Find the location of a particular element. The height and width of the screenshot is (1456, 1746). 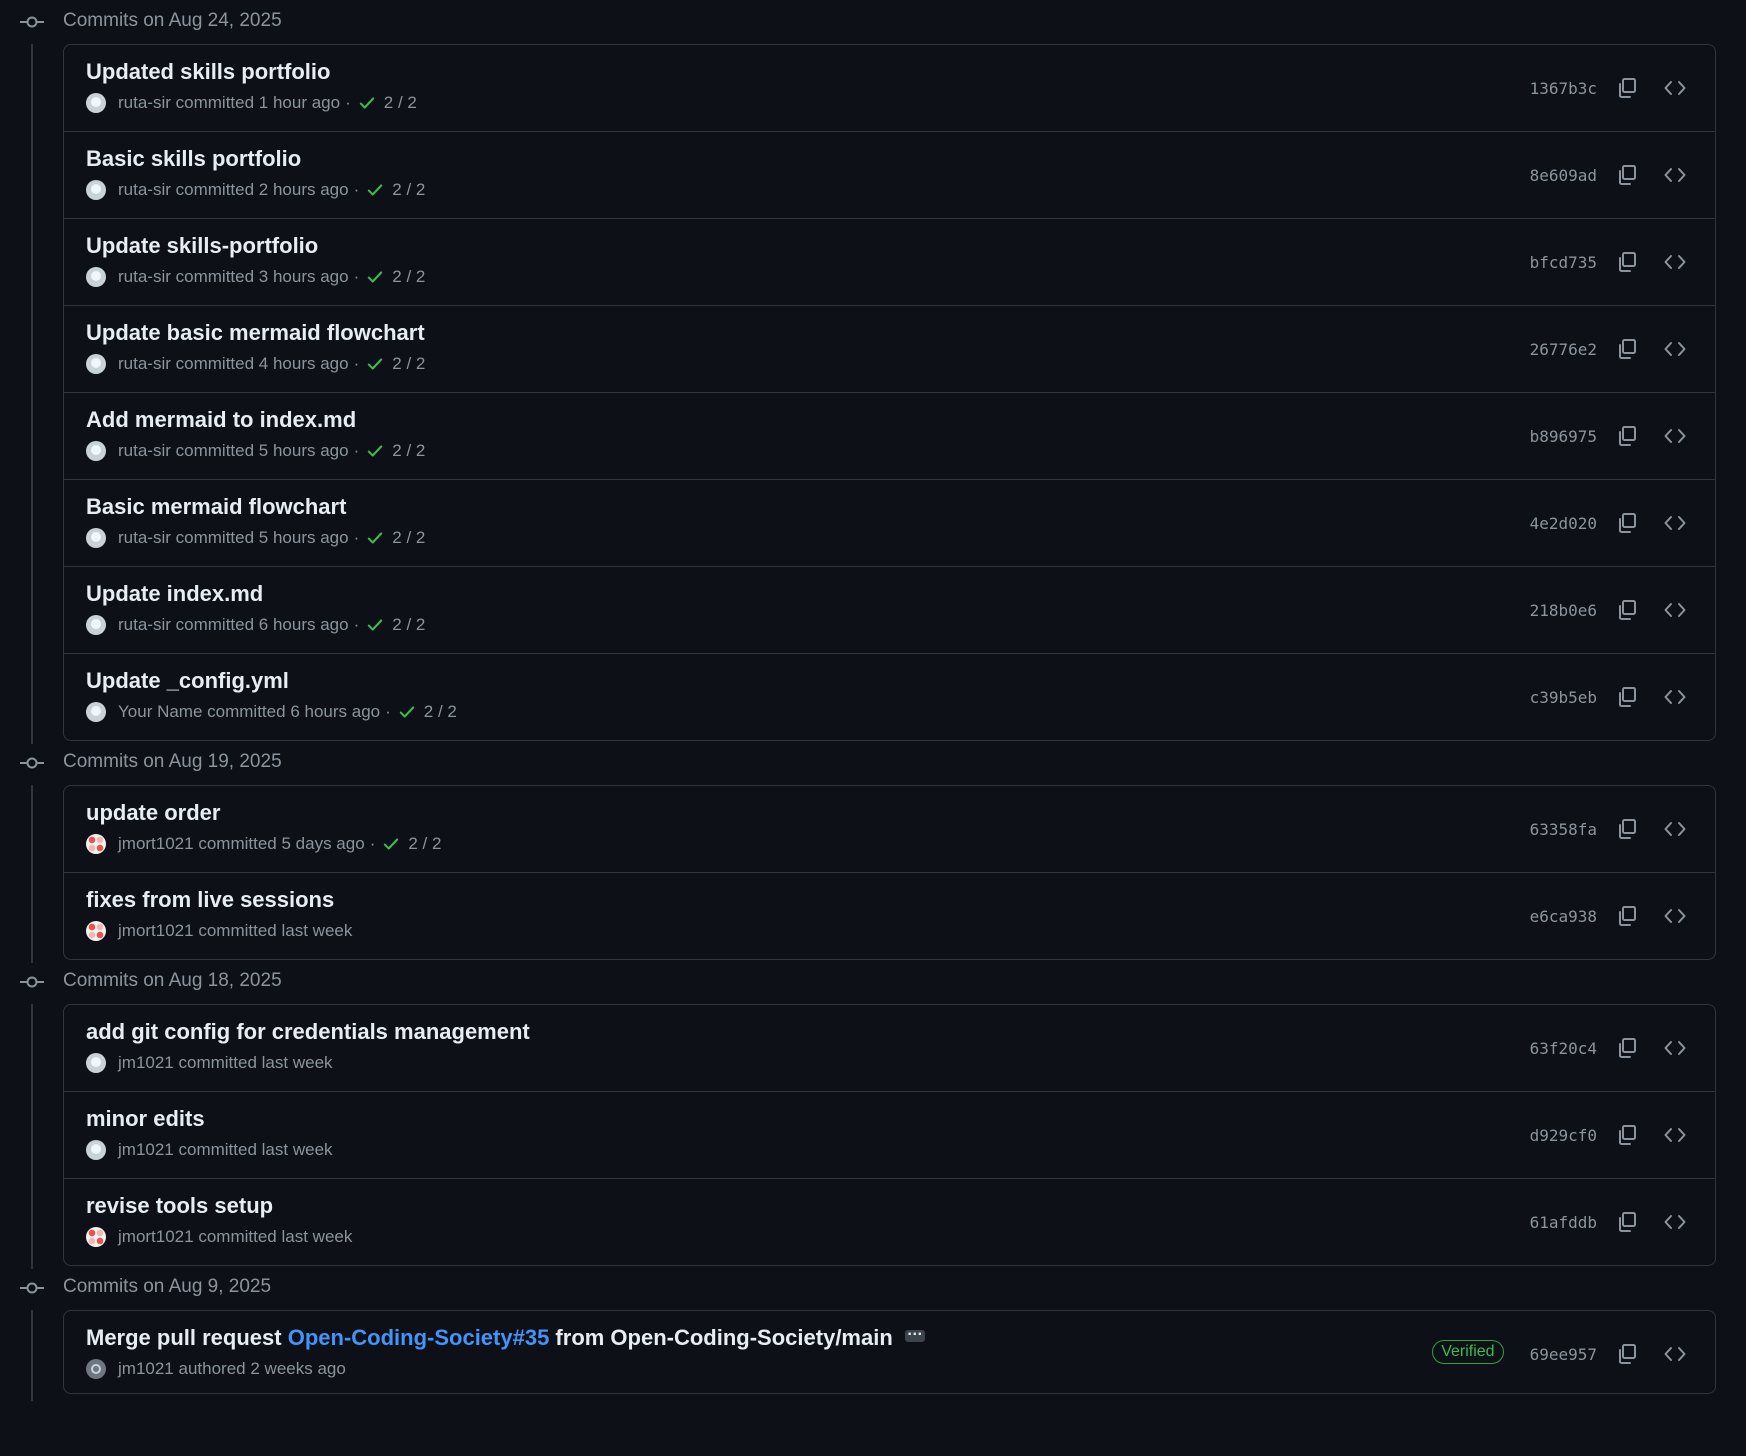

commit-sha: b896975 is located at coordinates (1563, 436).